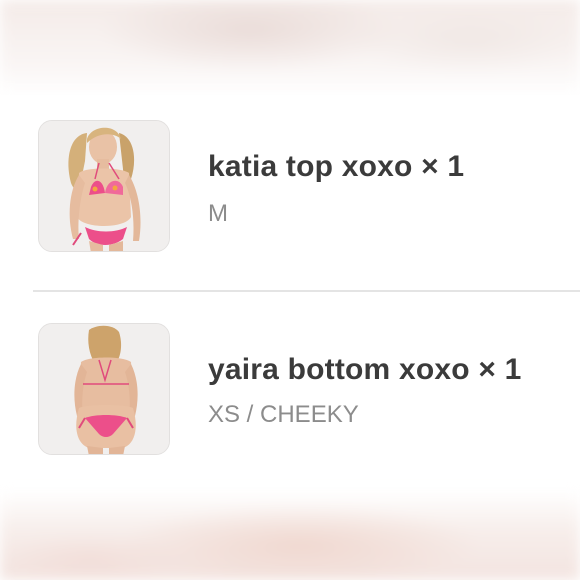  I want to click on product-photo-front-icon, so click(104, 186).